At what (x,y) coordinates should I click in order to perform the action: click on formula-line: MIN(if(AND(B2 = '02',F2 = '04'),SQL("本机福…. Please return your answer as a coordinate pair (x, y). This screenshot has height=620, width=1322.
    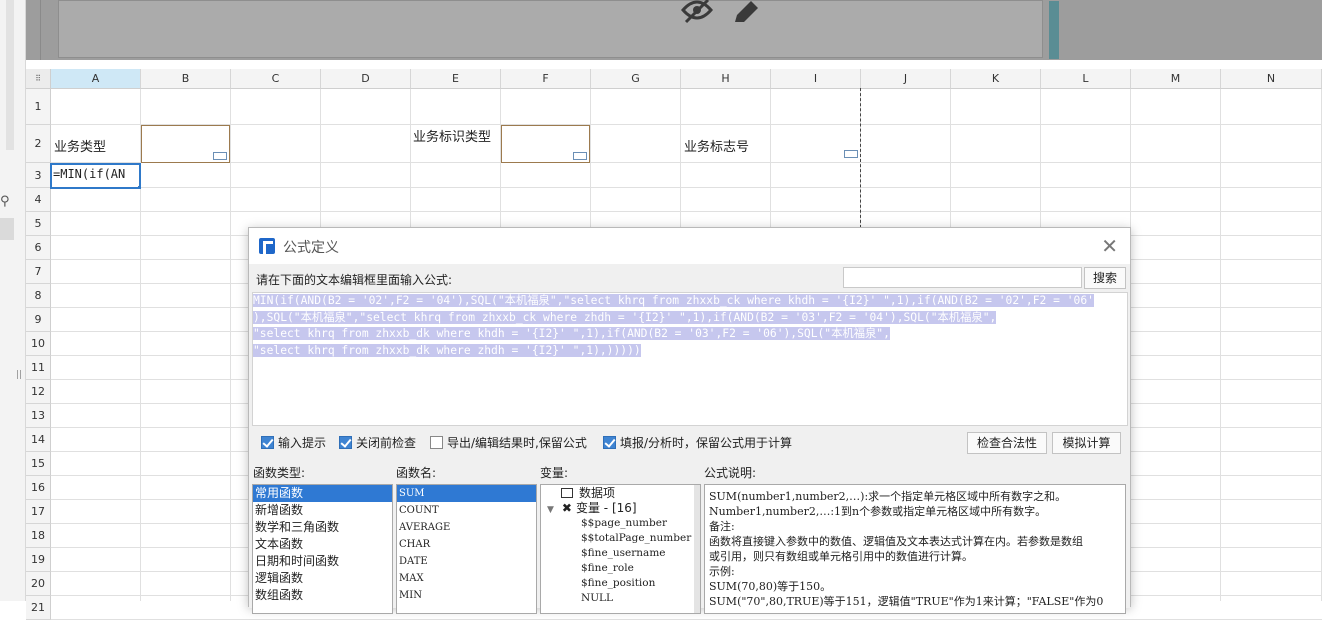
    Looking at the image, I should click on (673, 300).